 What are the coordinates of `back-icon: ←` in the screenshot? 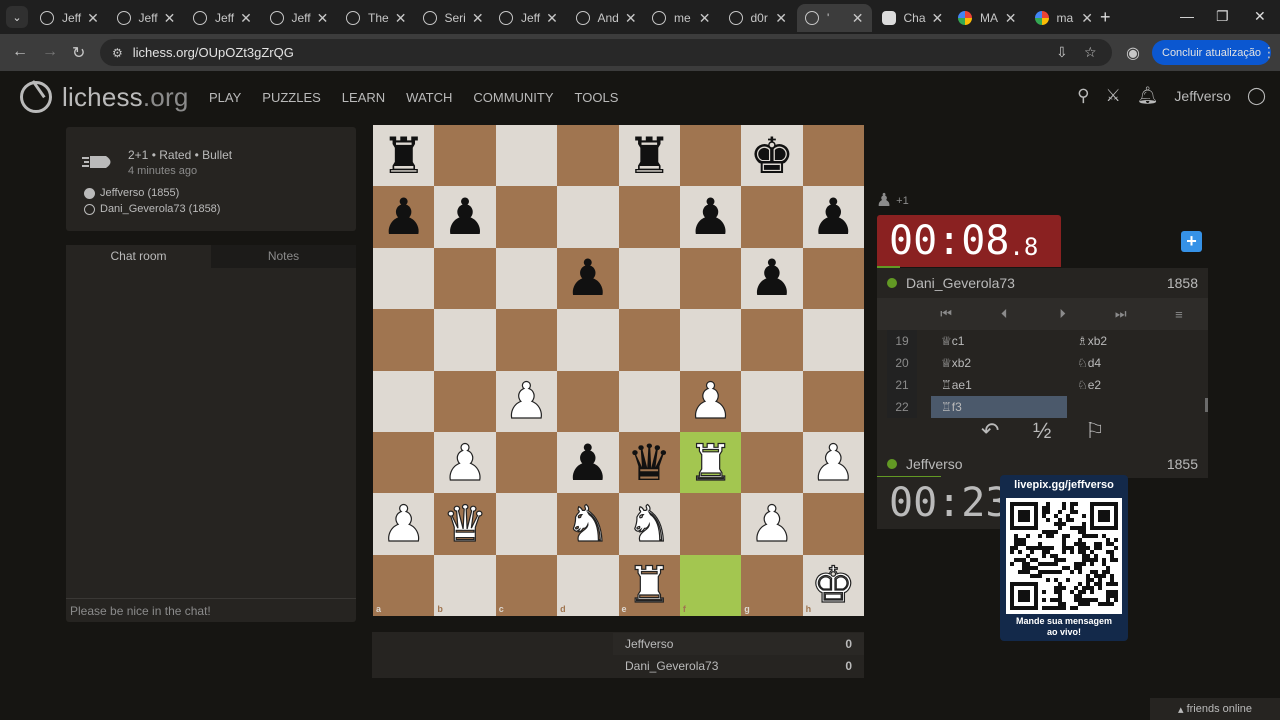 It's located at (20, 52).